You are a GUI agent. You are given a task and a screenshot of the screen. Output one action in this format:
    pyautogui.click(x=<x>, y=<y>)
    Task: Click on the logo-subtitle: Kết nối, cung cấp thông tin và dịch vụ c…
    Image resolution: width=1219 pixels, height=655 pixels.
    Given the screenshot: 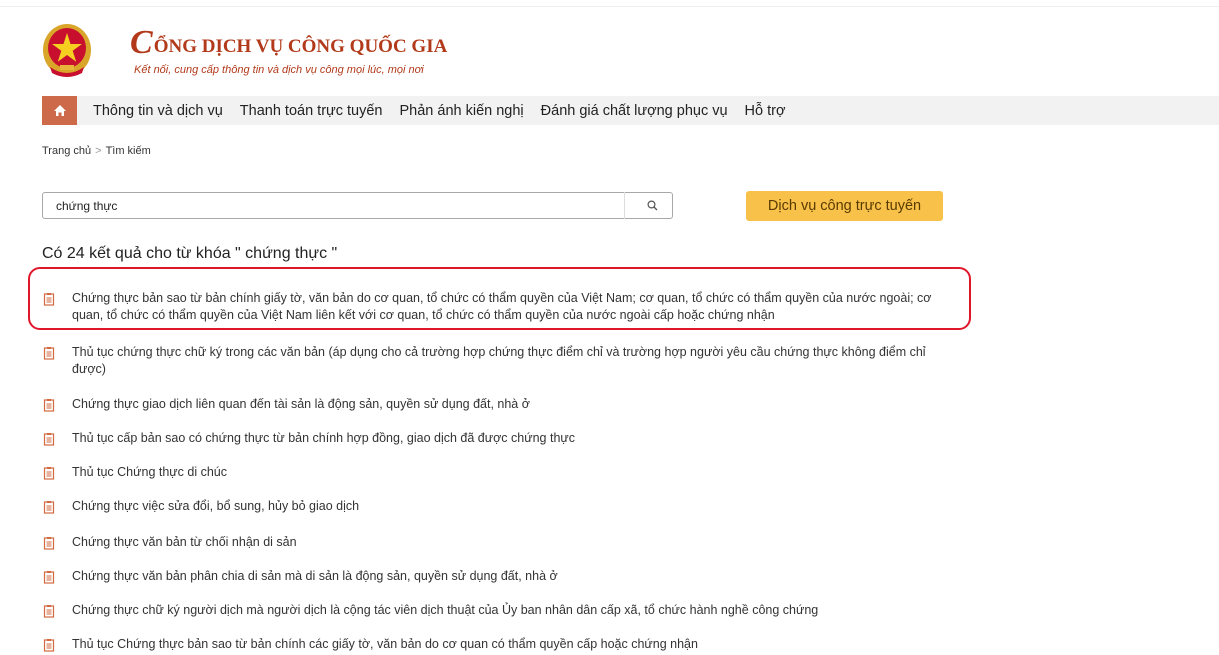 What is the action you would take?
    pyautogui.click(x=279, y=70)
    